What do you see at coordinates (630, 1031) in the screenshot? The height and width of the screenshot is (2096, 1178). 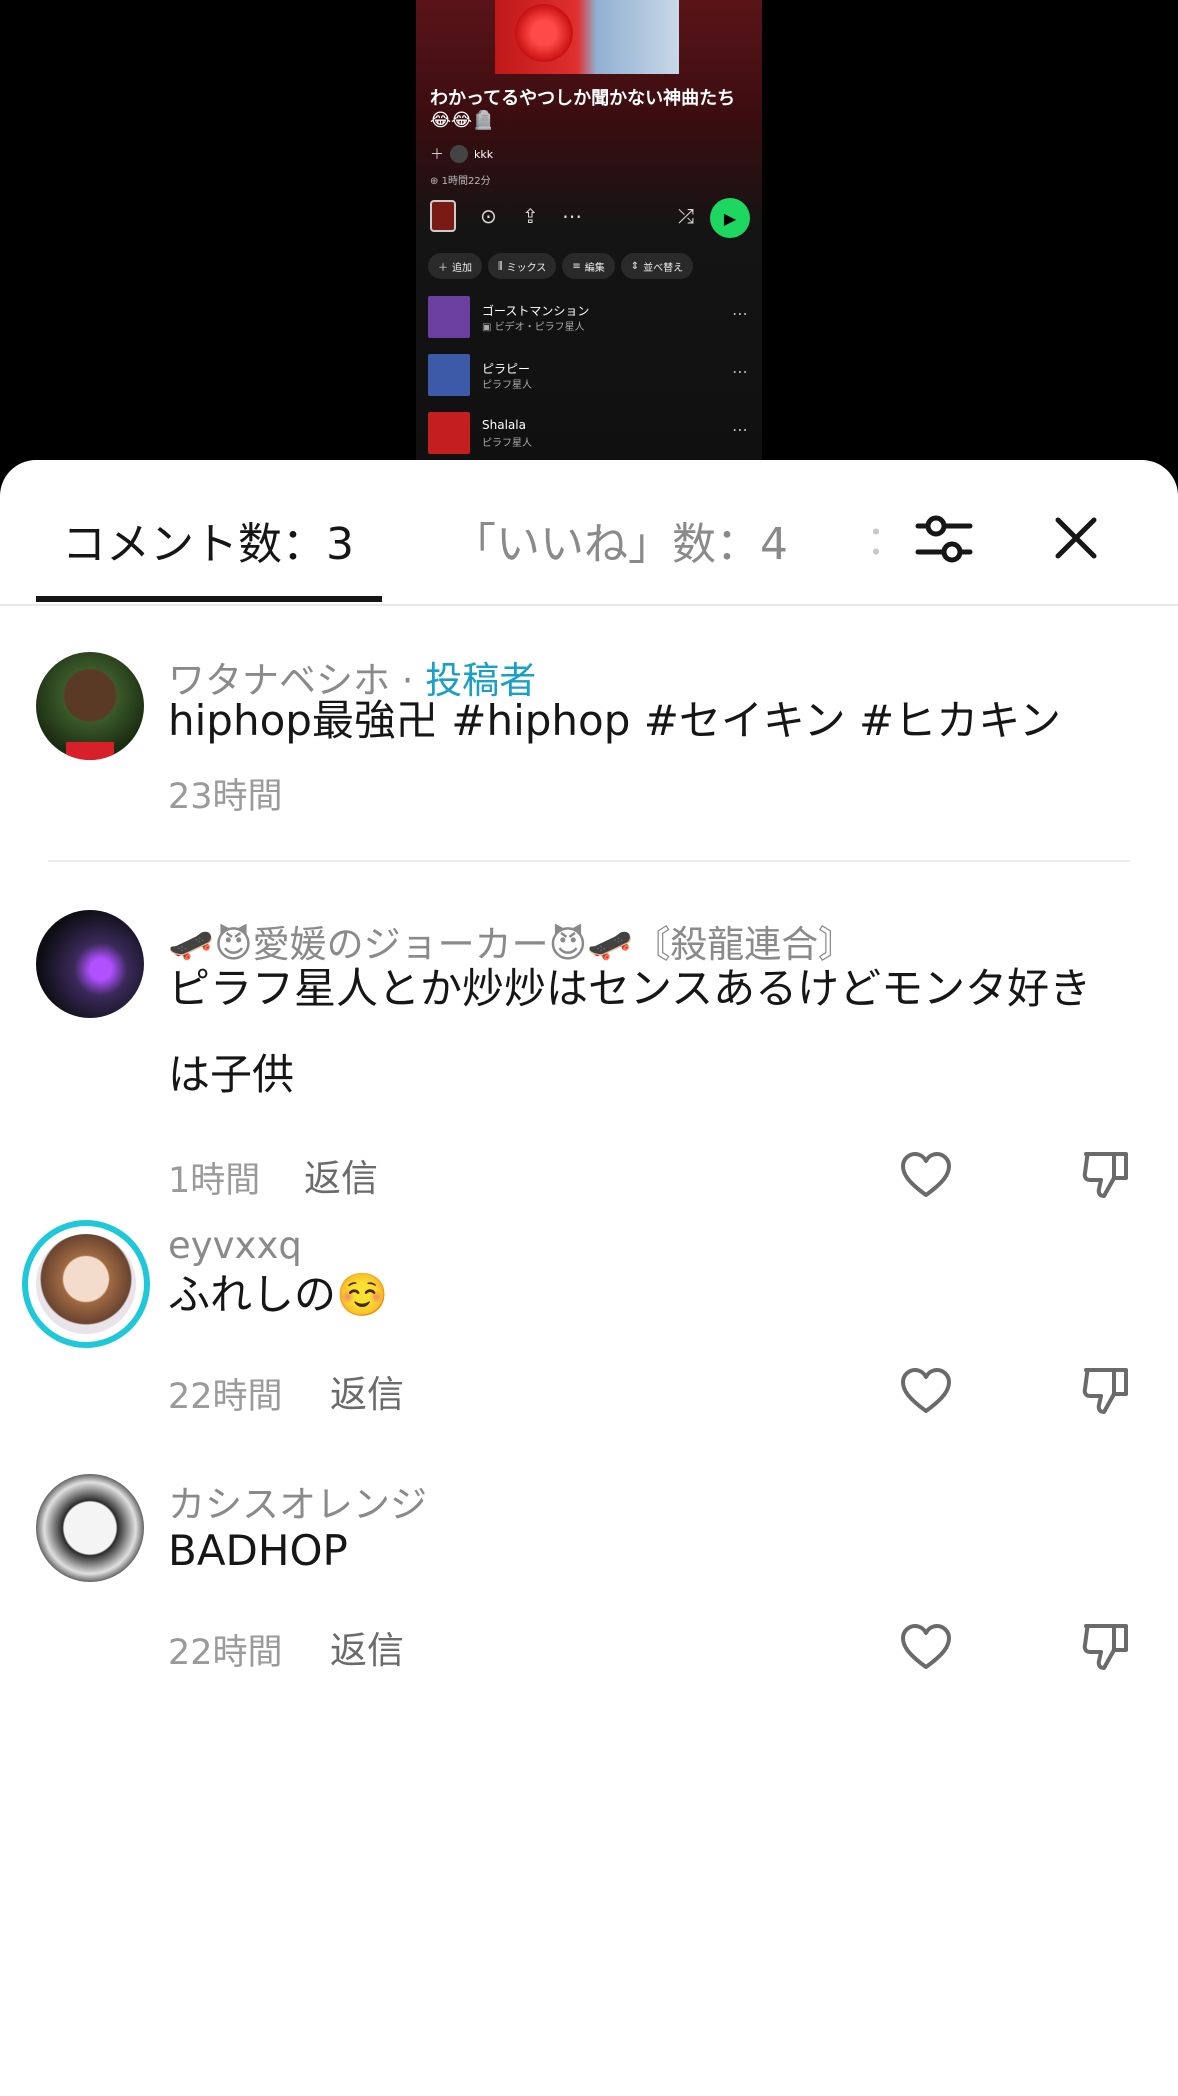 I see `comment-text: ピラフ星人とか炒炒はセンスあるけどモンタ好きは子供` at bounding box center [630, 1031].